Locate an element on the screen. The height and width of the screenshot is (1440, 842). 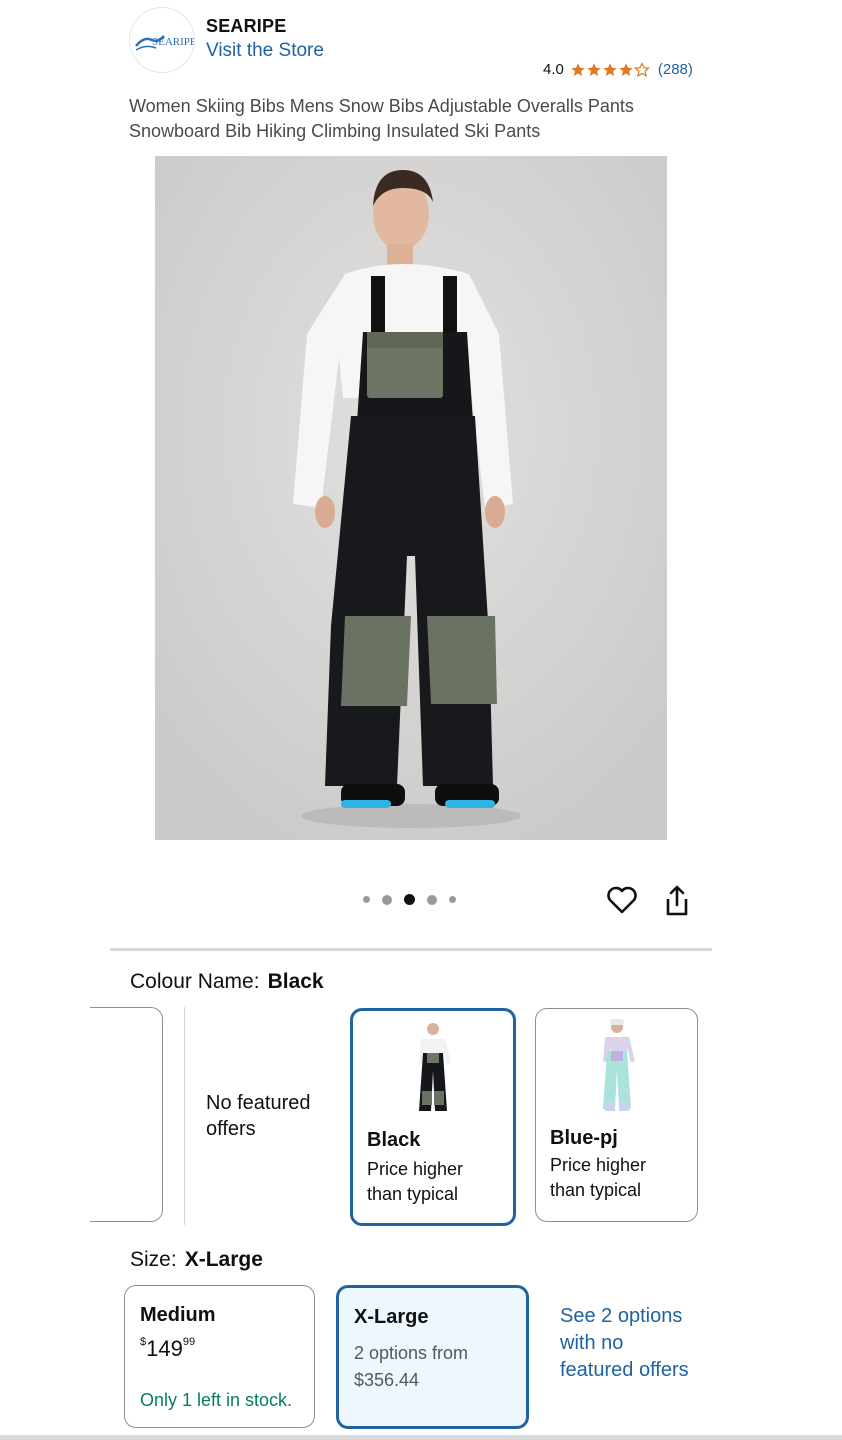
size-label-text: Size: is located at coordinates (153, 1259).